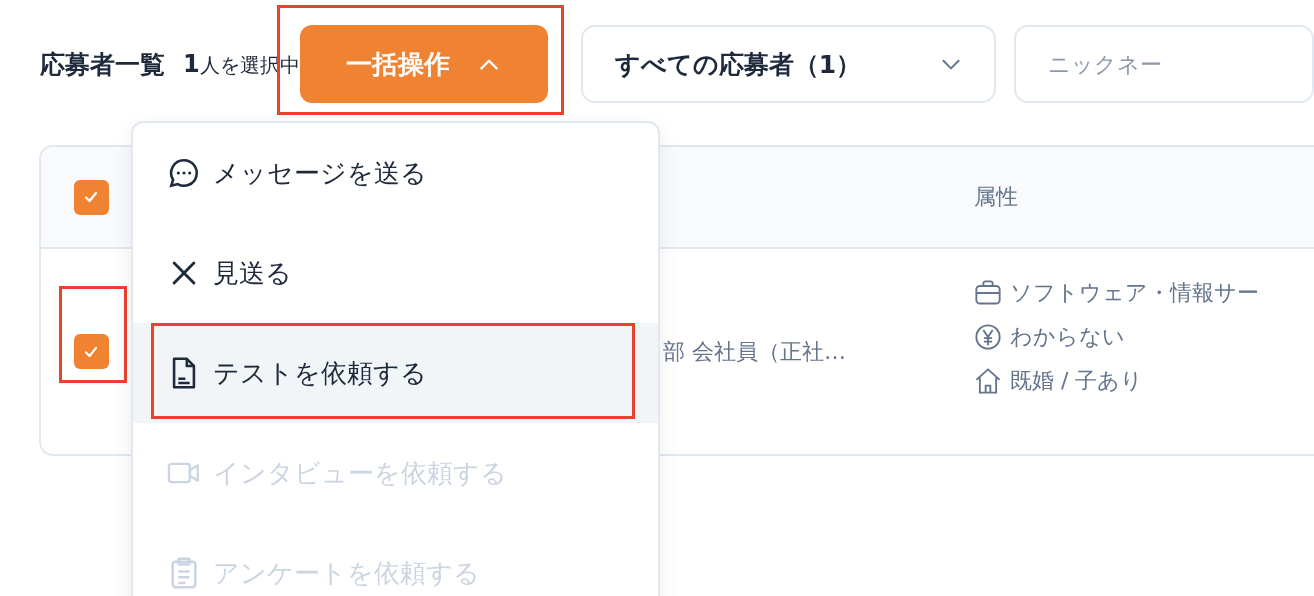  I want to click on menu-item: テストを依頼する, so click(395, 373).